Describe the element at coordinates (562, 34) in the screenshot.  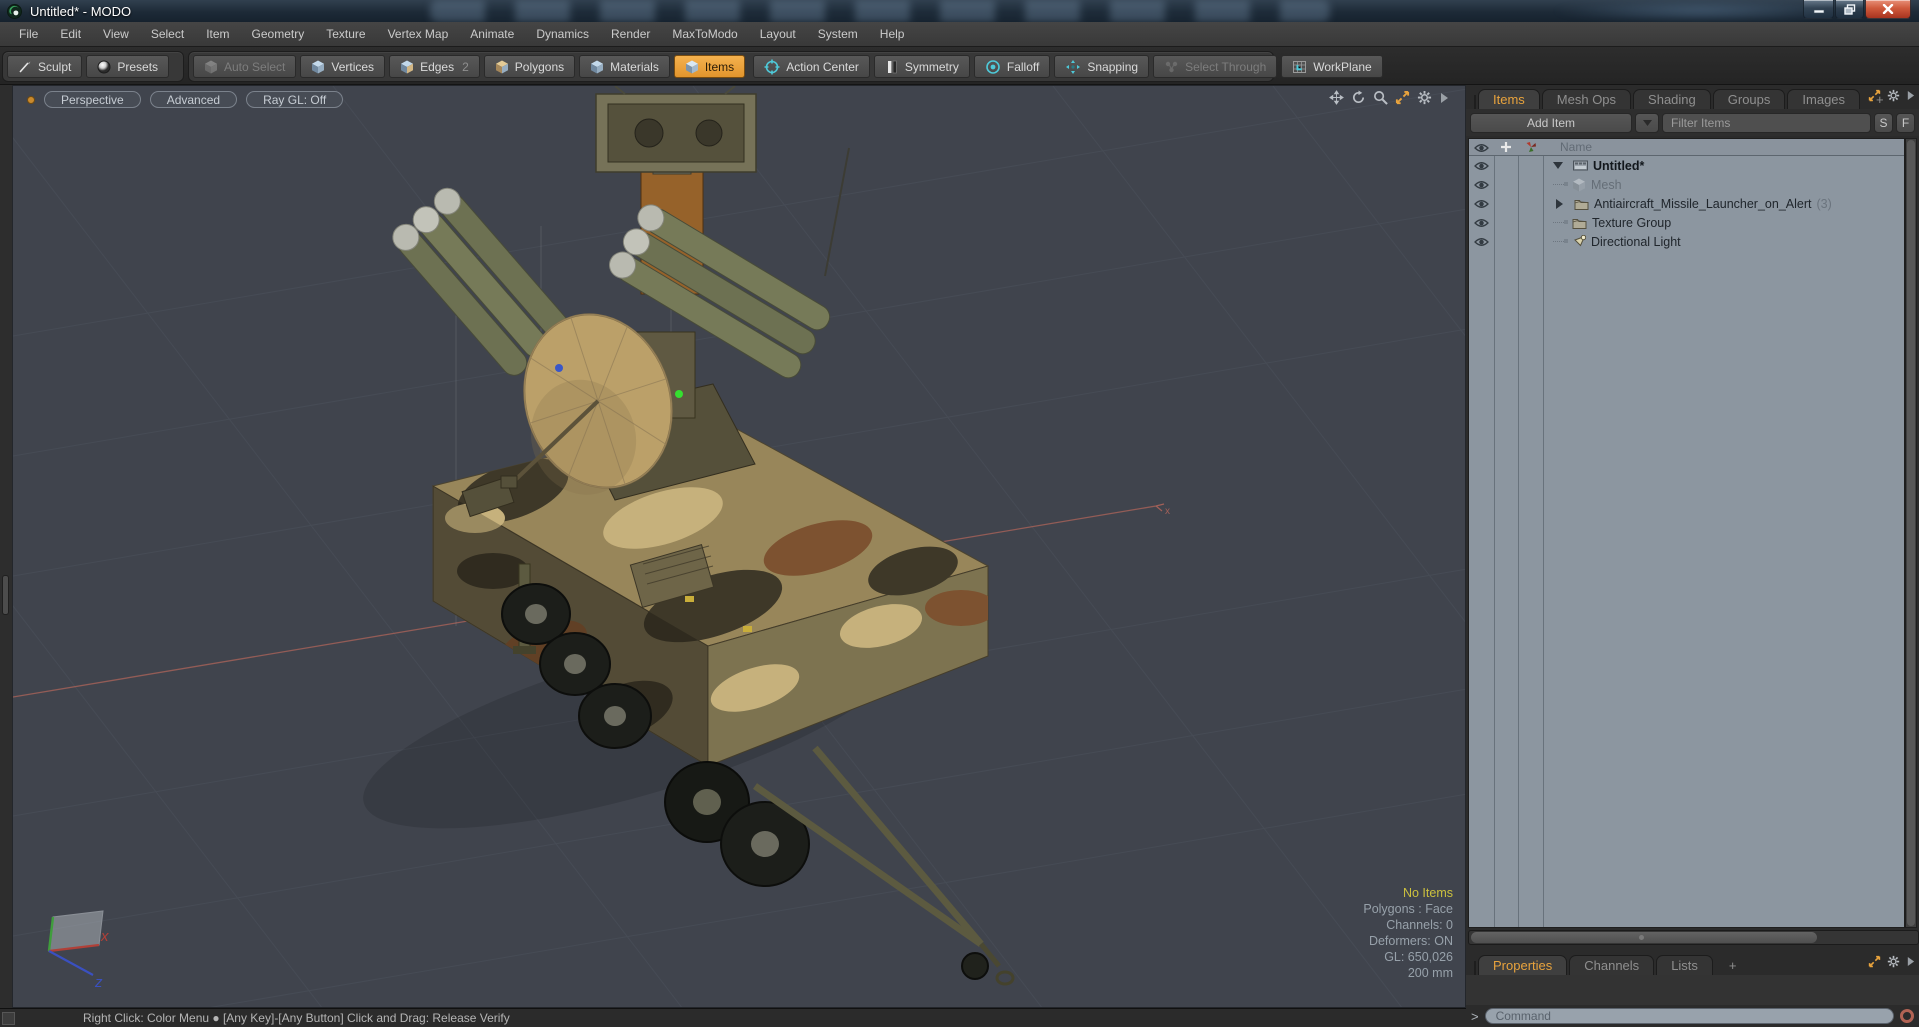
I see `menu-dynamics: Dynamics` at that location.